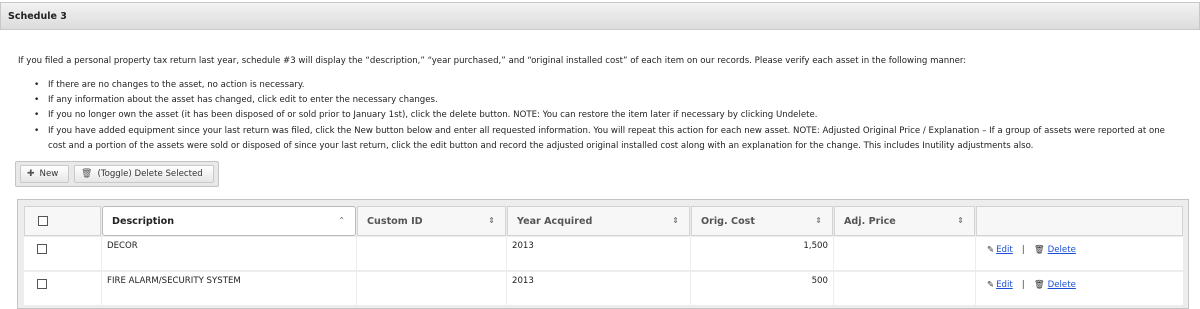  Describe the element at coordinates (49, 174) in the screenshot. I see `new-button-label: New` at that location.